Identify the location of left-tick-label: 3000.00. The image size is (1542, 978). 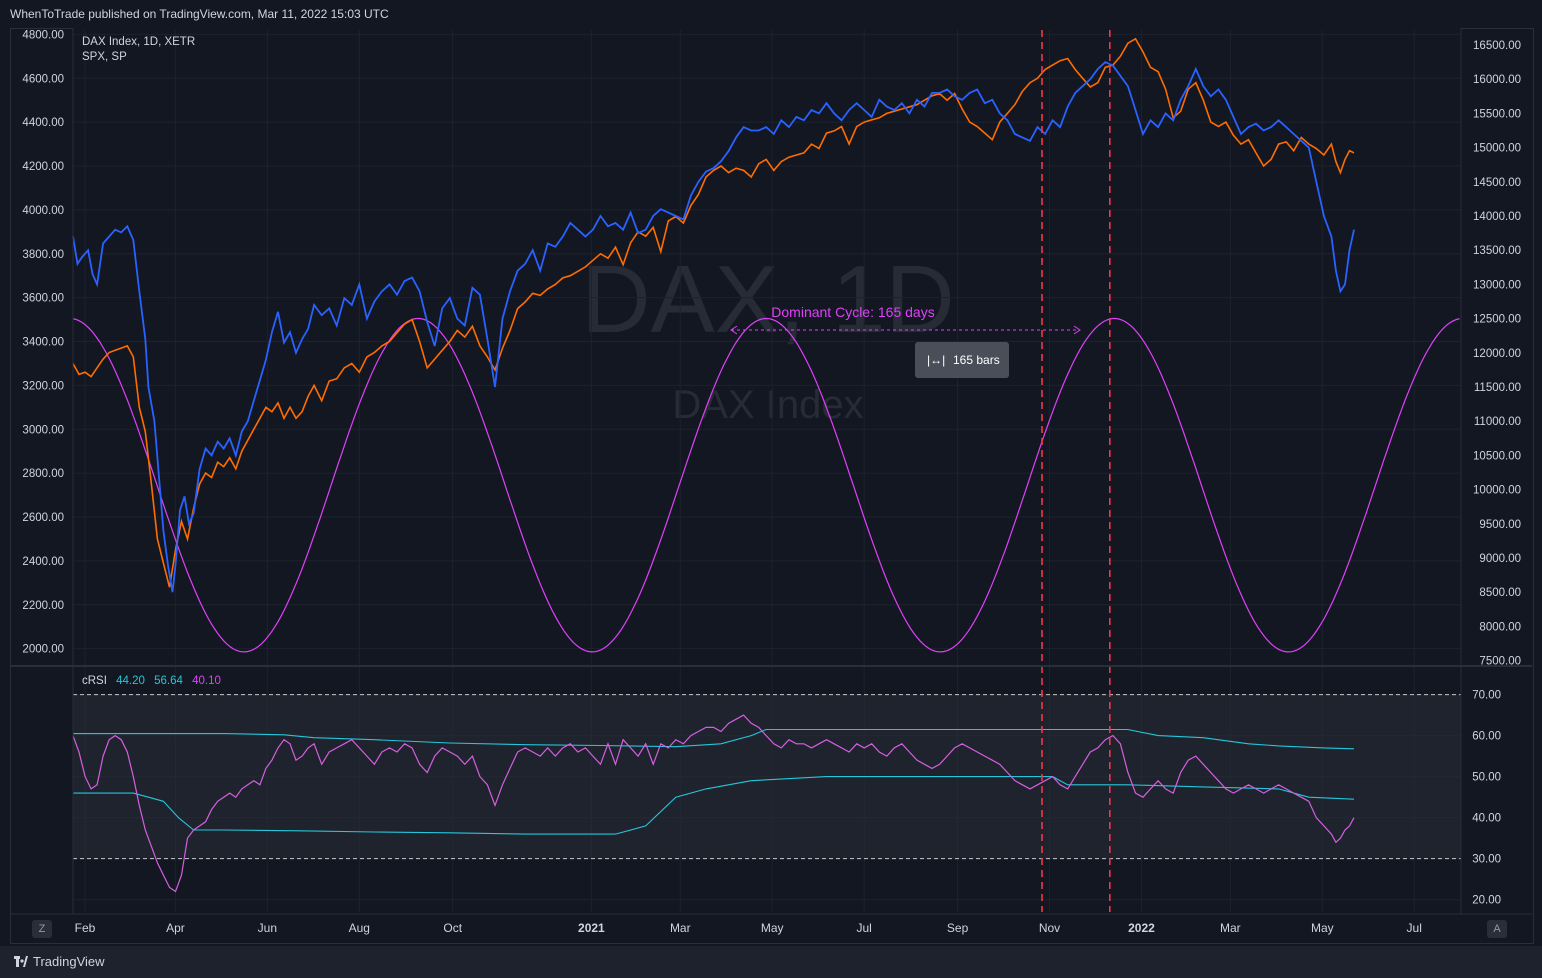
(43, 430).